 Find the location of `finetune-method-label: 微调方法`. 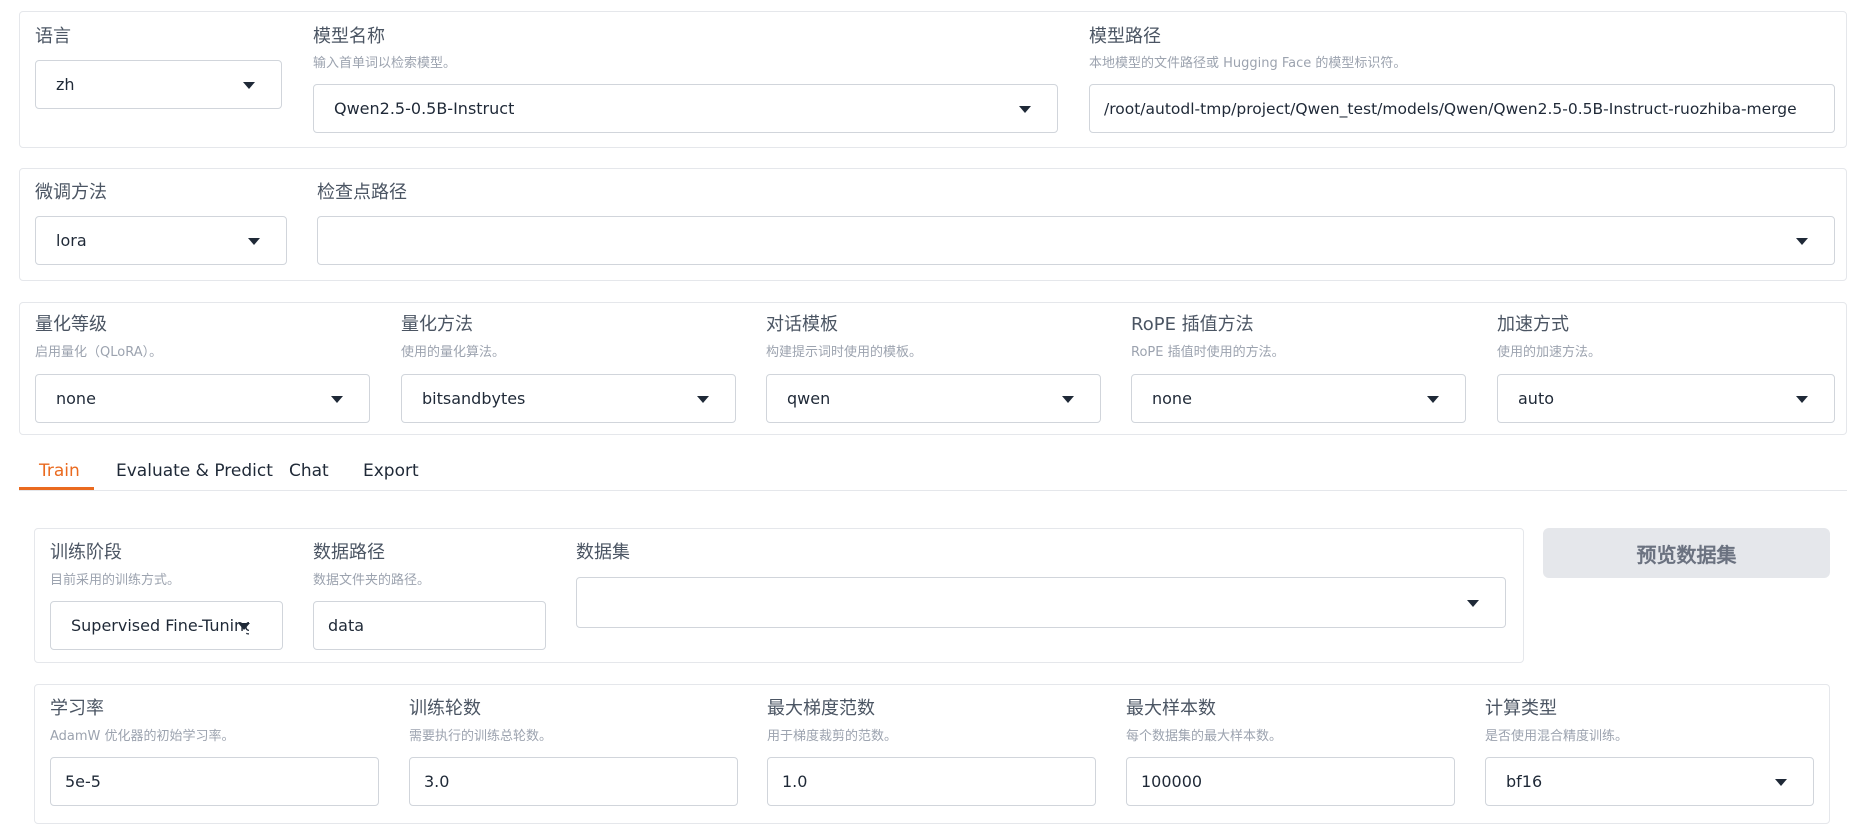

finetune-method-label: 微调方法 is located at coordinates (71, 192).